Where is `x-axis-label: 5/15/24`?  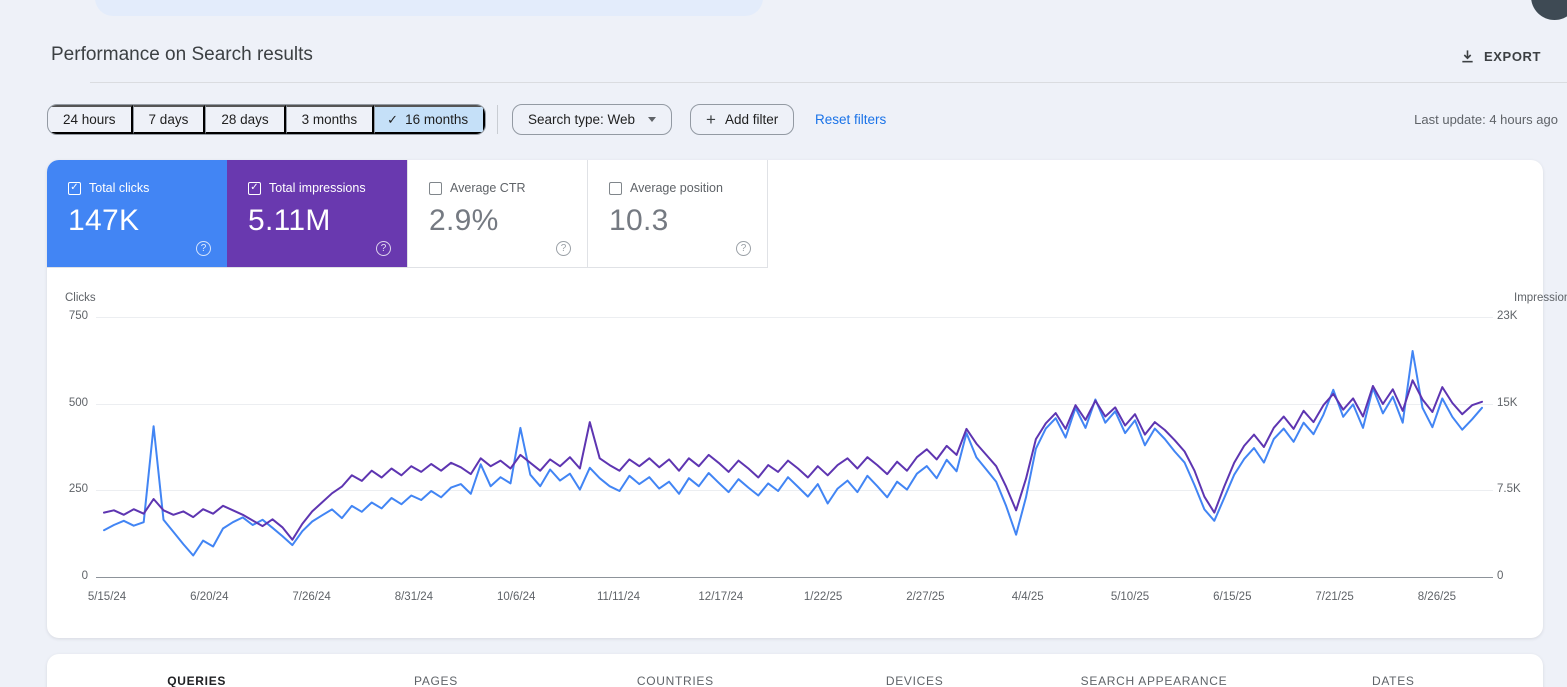 x-axis-label: 5/15/24 is located at coordinates (107, 597).